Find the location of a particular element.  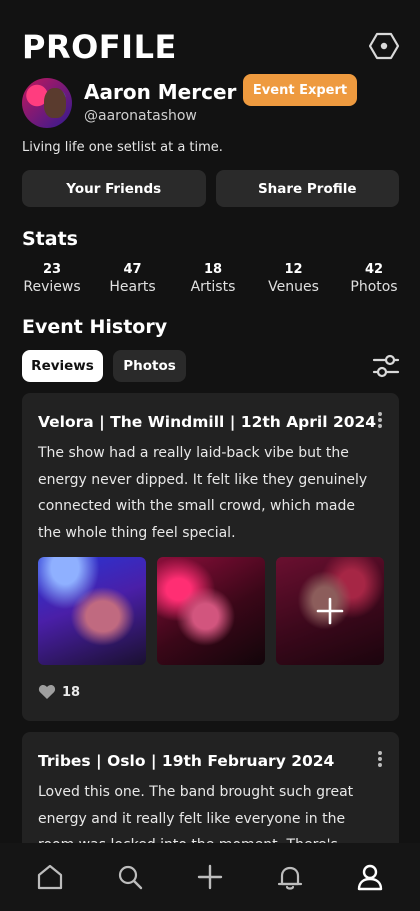

stat-hearts: 47 Hearts is located at coordinates (133, 280).